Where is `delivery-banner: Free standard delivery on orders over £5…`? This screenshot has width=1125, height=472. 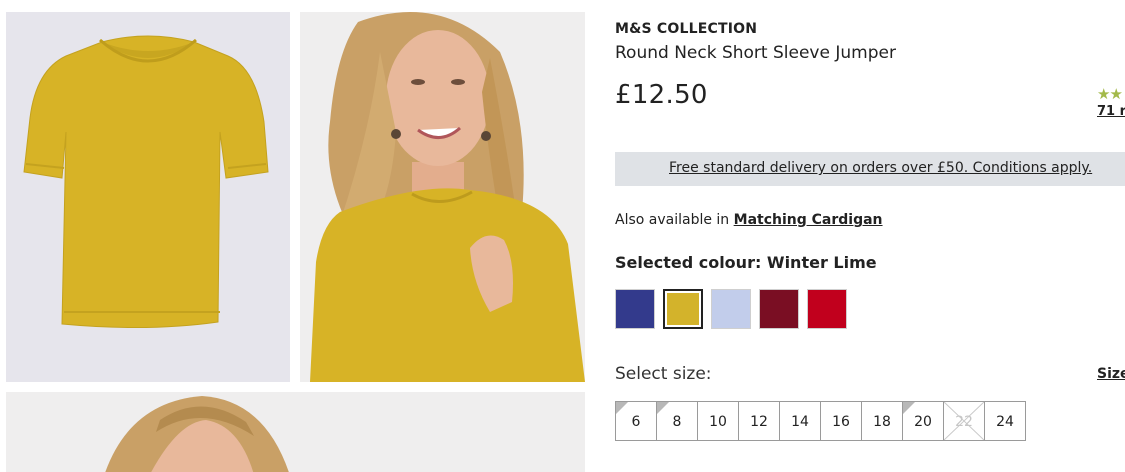
delivery-banner: Free standard delivery on orders over £5… is located at coordinates (870, 169).